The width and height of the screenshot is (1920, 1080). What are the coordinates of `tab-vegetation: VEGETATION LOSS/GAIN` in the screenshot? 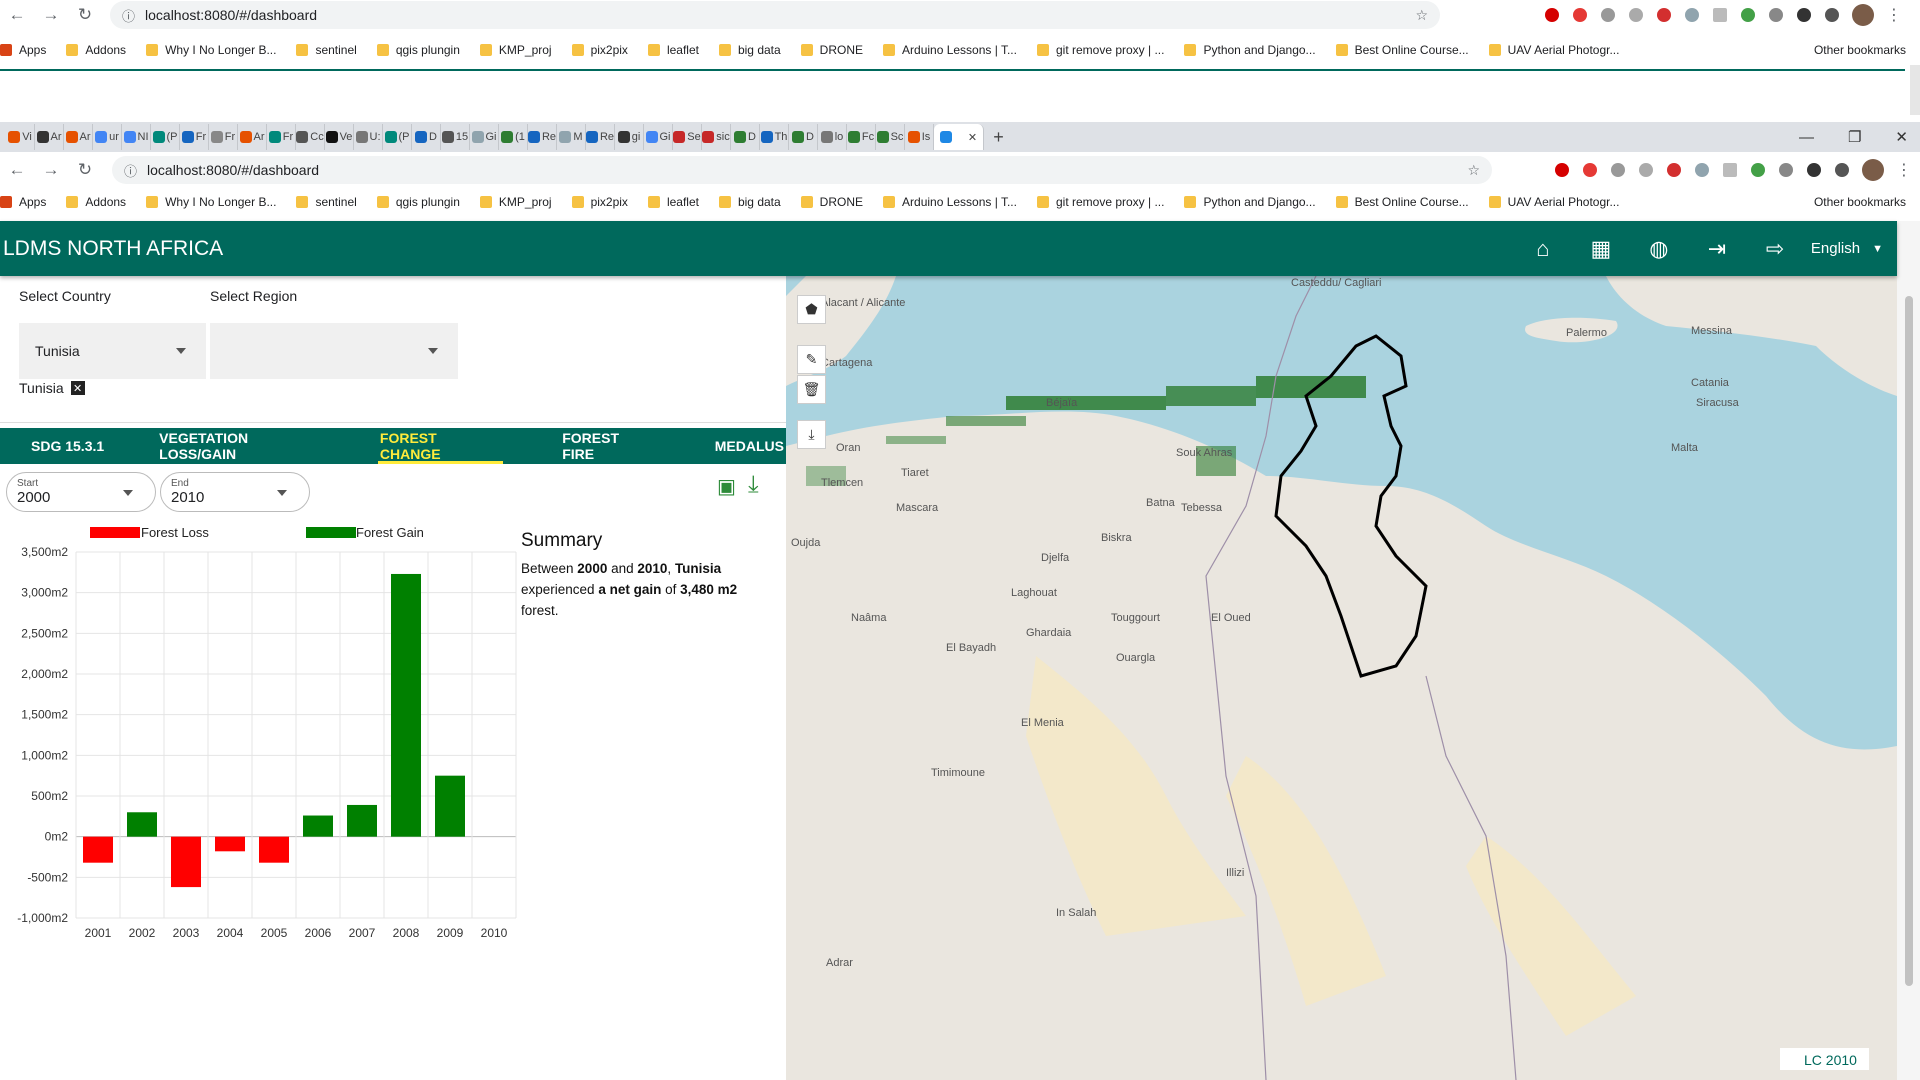 It's located at (244, 446).